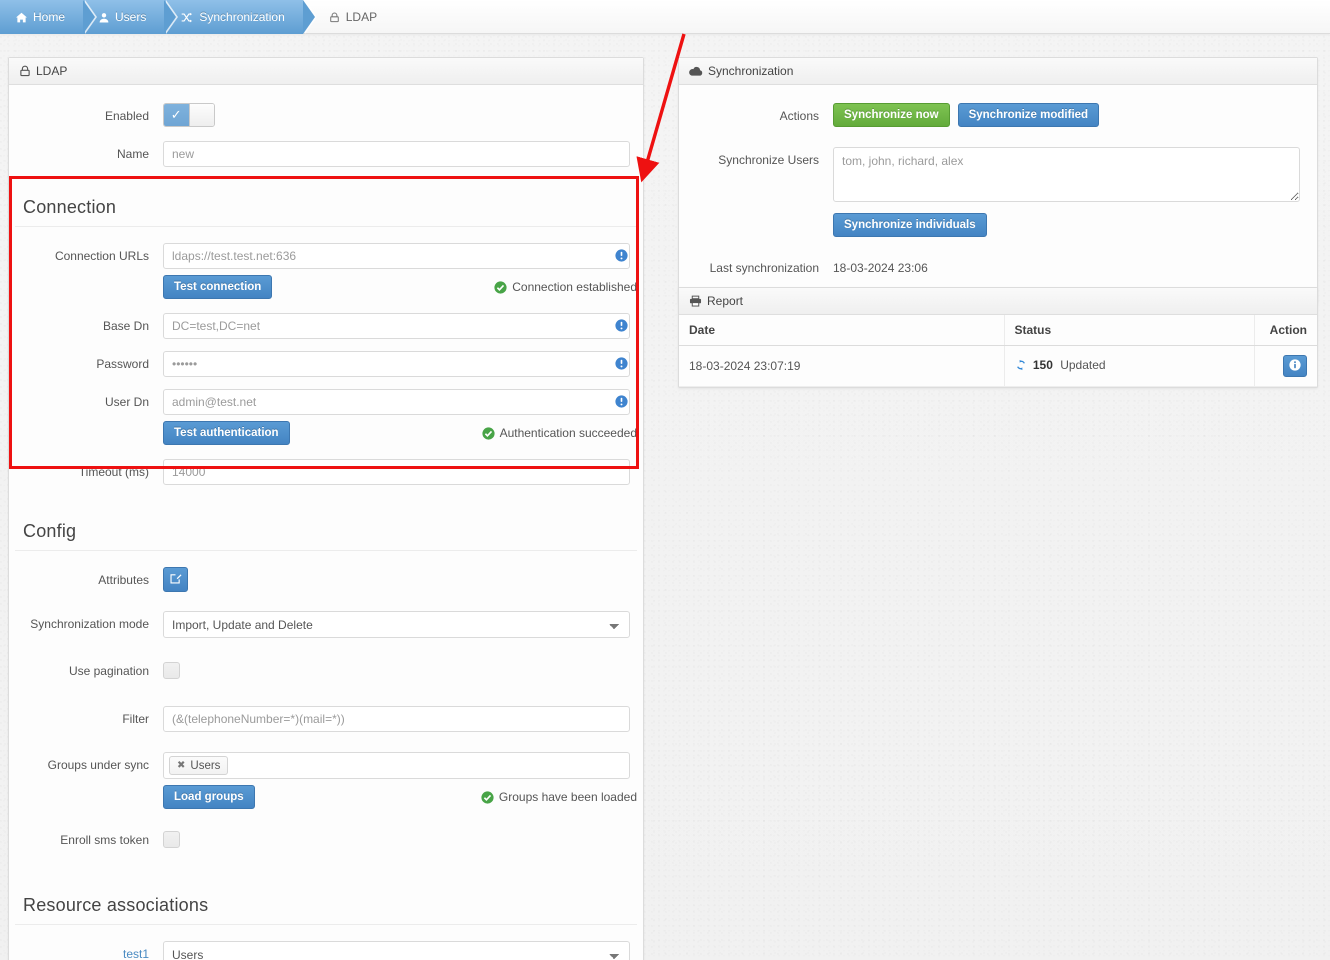 Image resolution: width=1330 pixels, height=960 pixels. What do you see at coordinates (126, 116) in the screenshot?
I see `enabled-label: Enabled` at bounding box center [126, 116].